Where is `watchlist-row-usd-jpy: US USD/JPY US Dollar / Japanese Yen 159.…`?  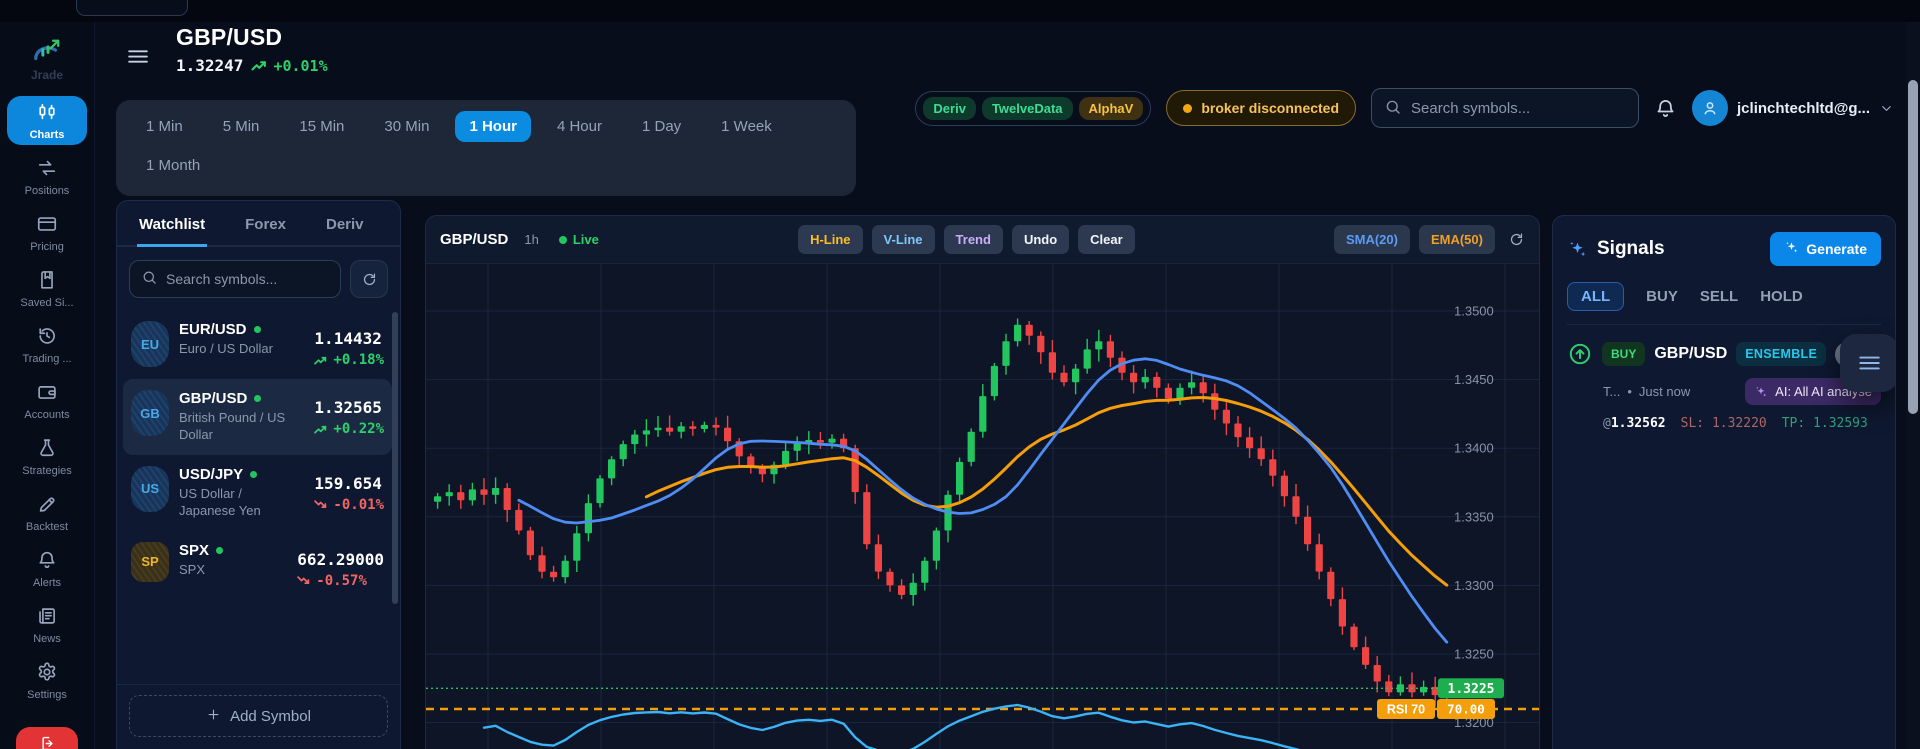
watchlist-row-usd-jpy: US USD/JPY US Dollar / Japanese Yen 159.… is located at coordinates (257, 493).